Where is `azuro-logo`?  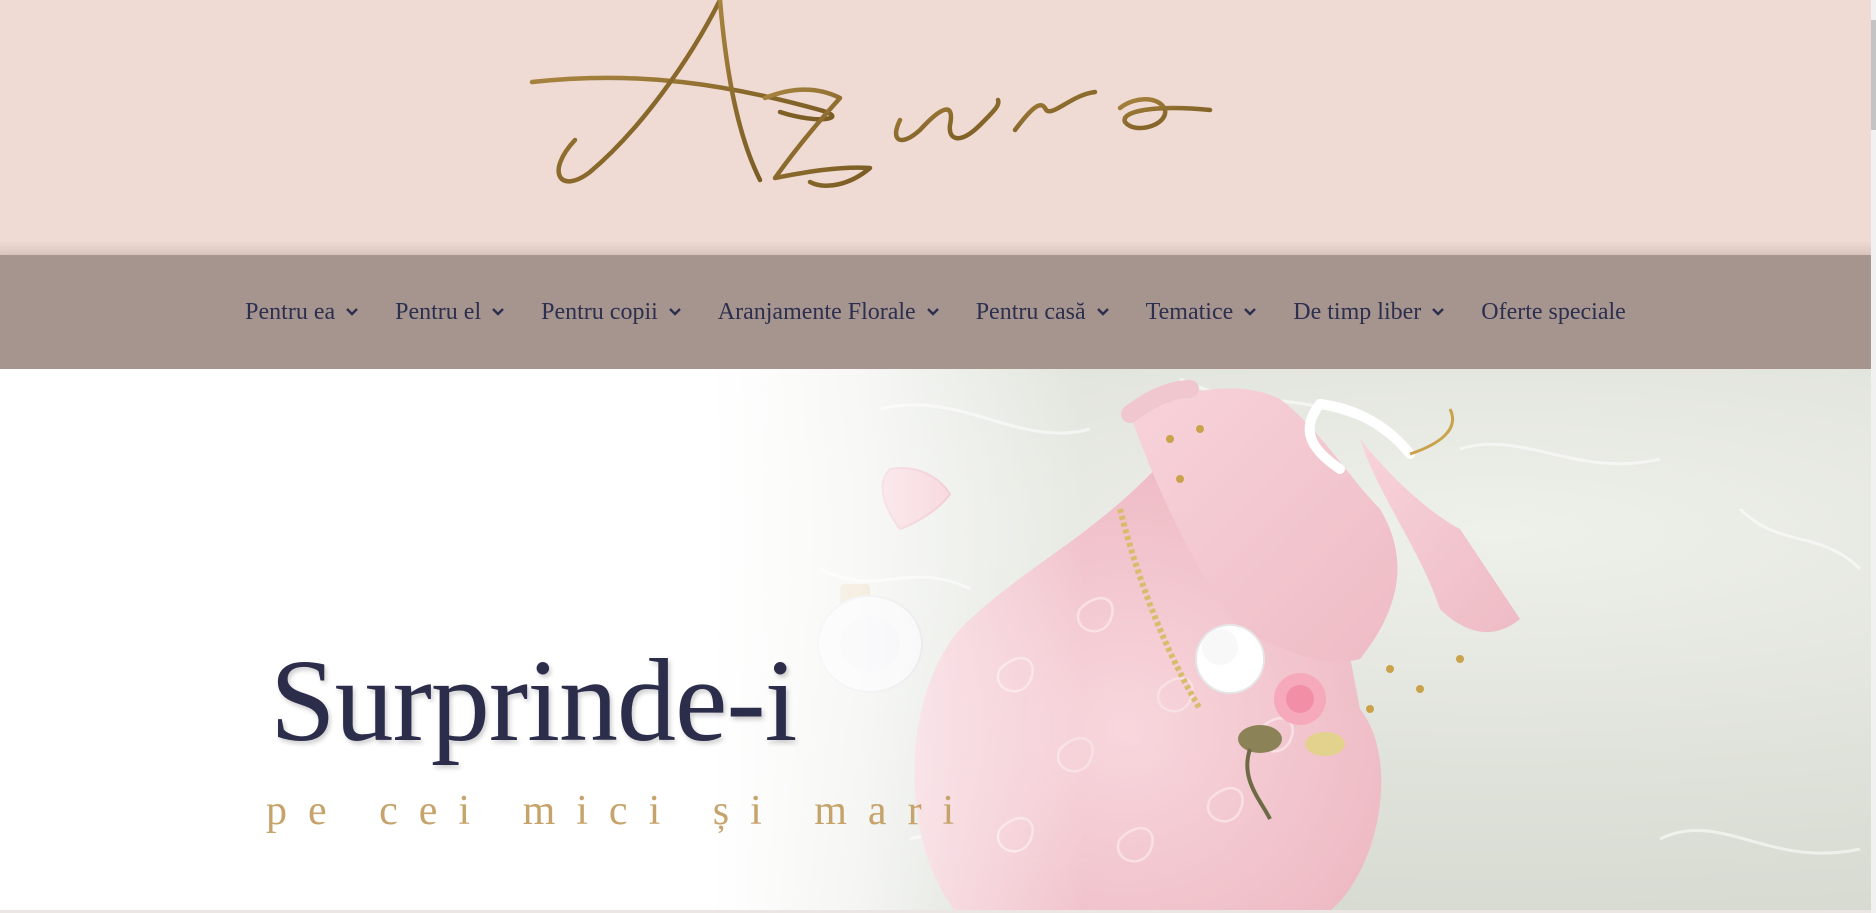 azuro-logo is located at coordinates (935, 100).